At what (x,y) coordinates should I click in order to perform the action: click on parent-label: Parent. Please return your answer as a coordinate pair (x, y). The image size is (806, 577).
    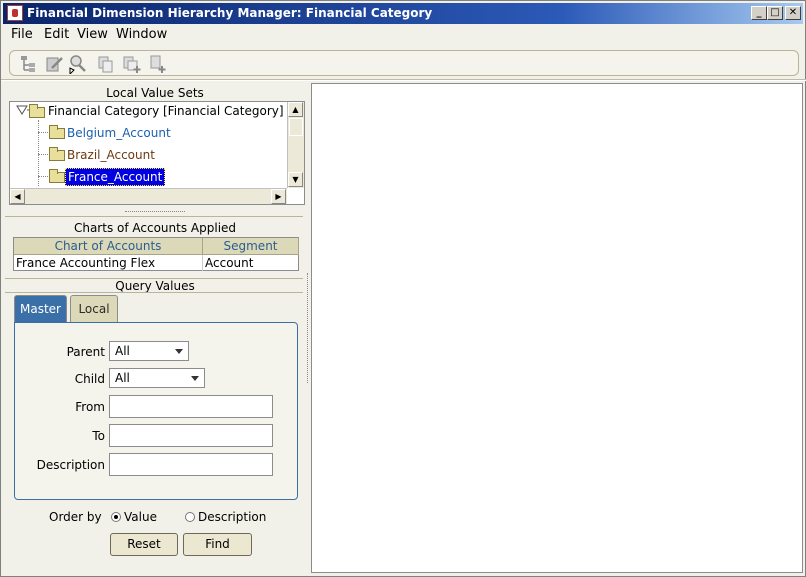
    Looking at the image, I should click on (85, 352).